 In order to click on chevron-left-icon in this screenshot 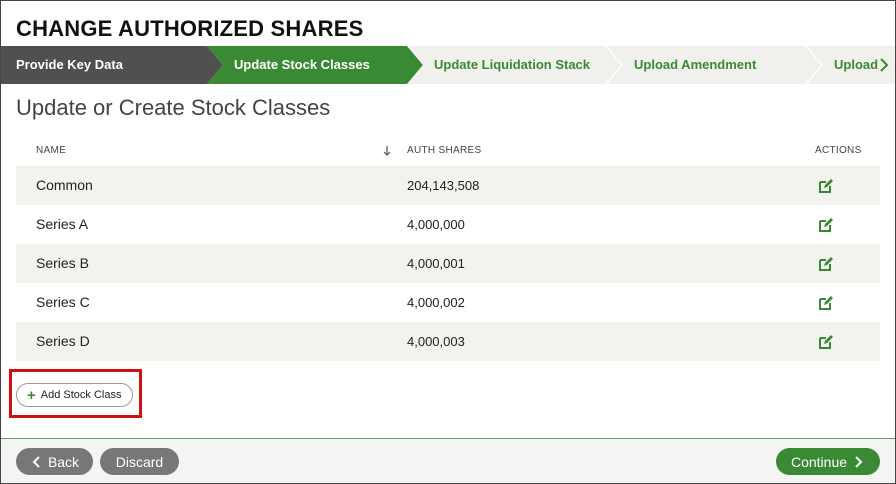, I will do `click(36, 461)`.